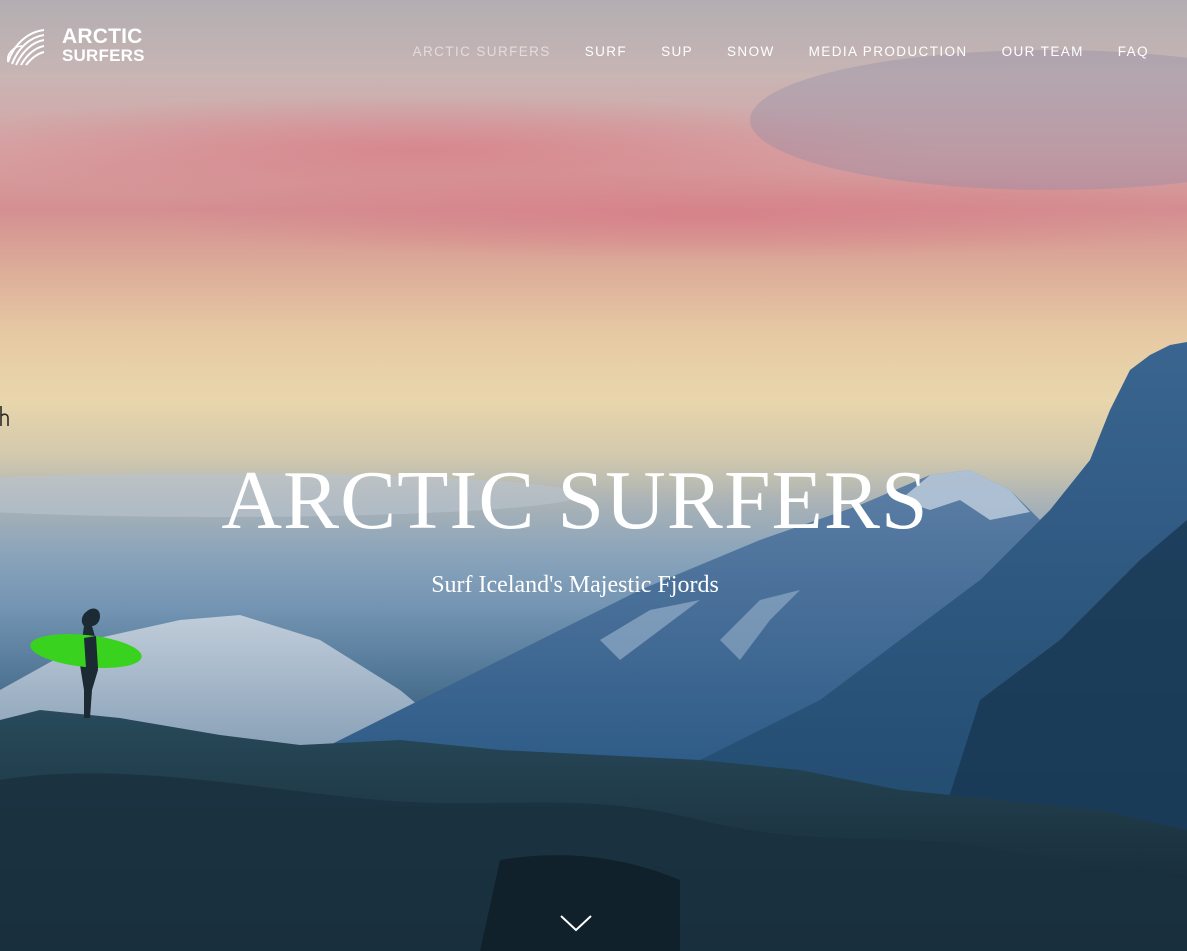  What do you see at coordinates (1043, 51) in the screenshot?
I see `nav-item-our-team: OUR TEAM` at bounding box center [1043, 51].